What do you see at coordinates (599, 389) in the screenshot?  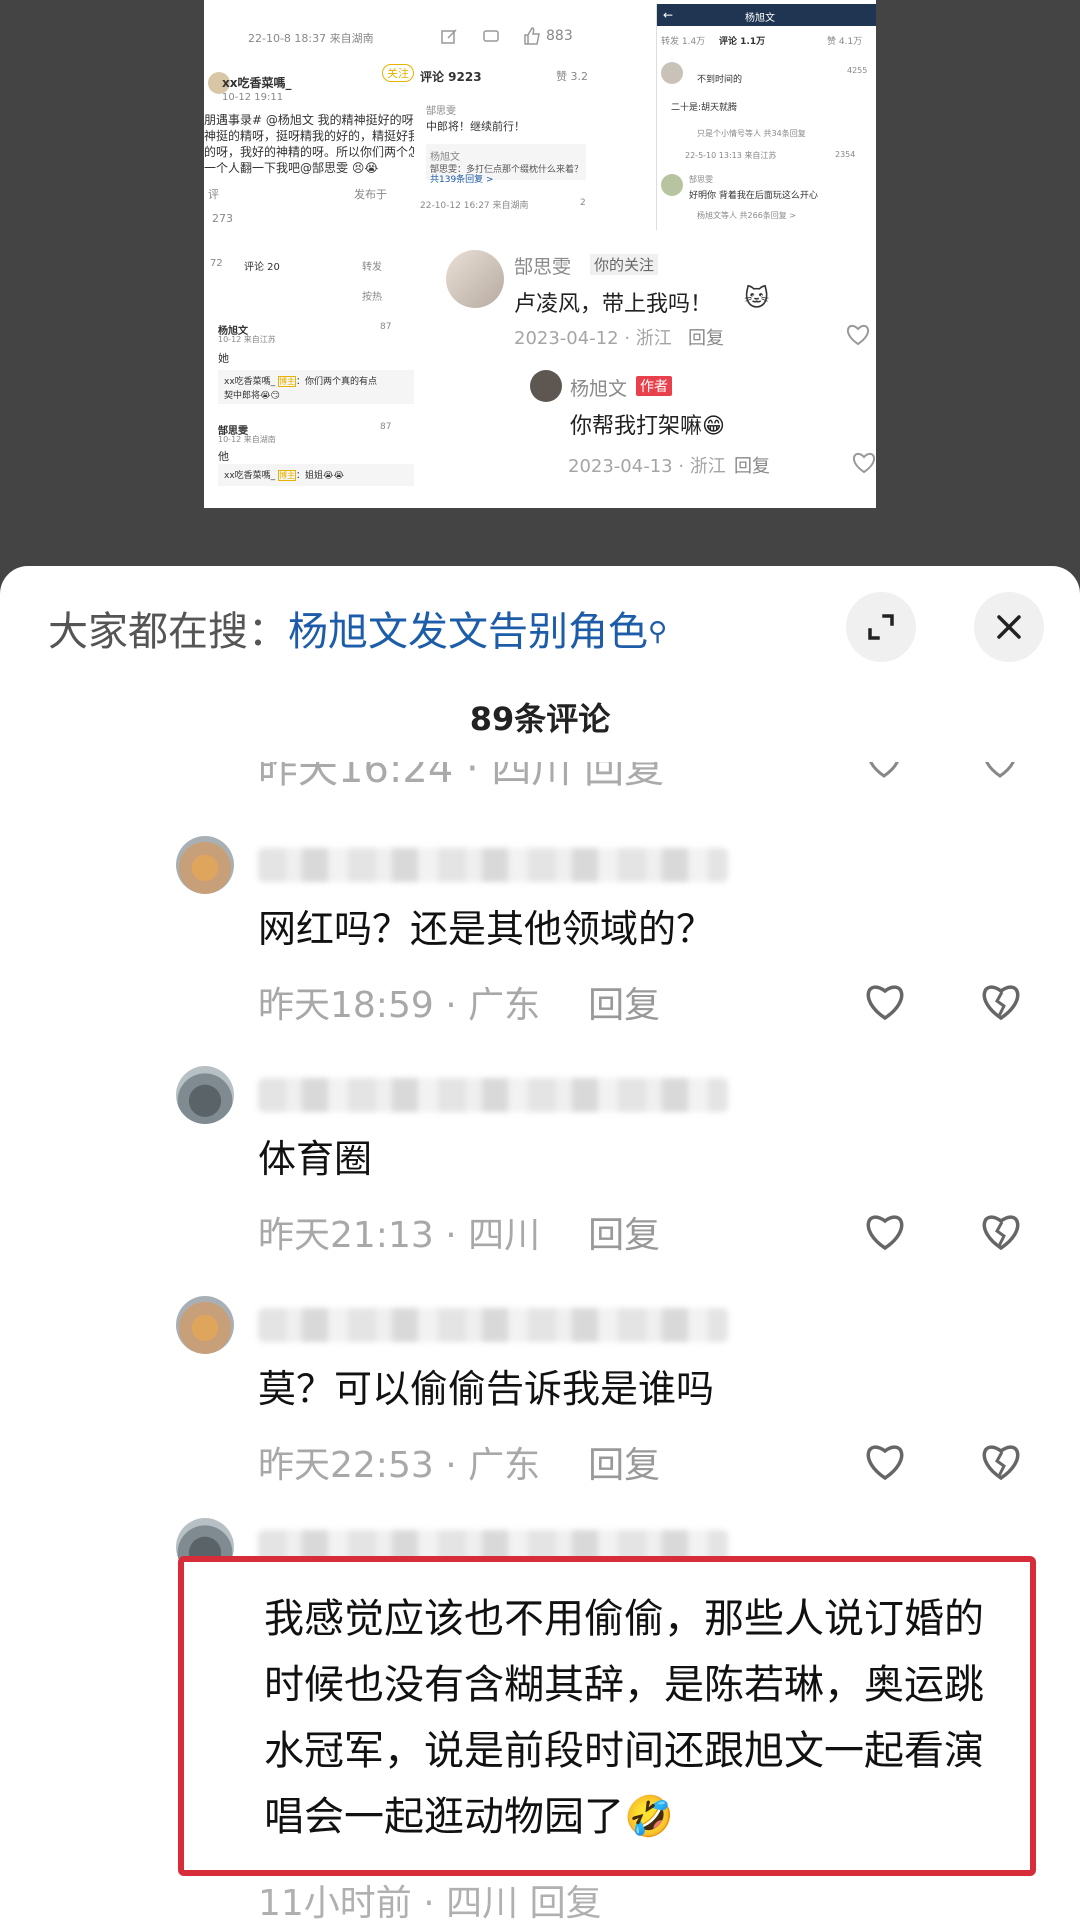 I see `commenter-name: 杨旭文` at bounding box center [599, 389].